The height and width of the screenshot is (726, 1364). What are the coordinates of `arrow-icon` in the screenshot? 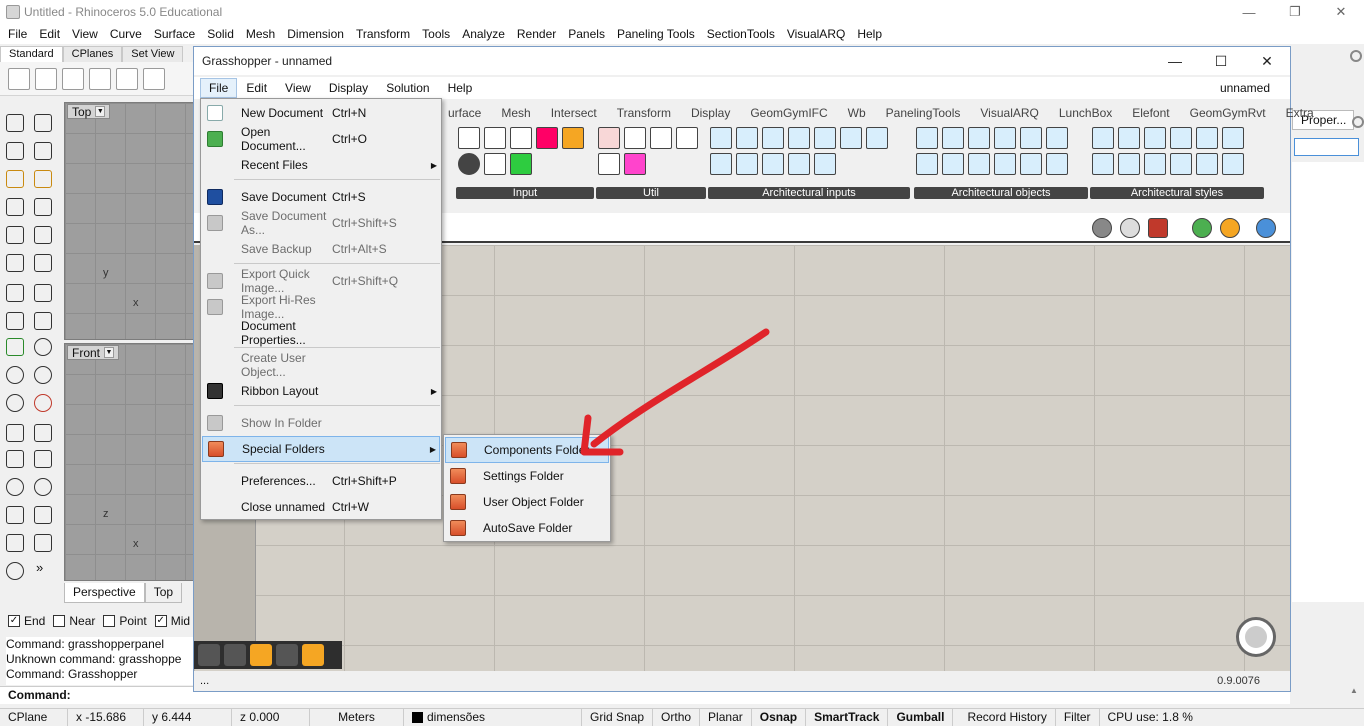 It's located at (609, 164).